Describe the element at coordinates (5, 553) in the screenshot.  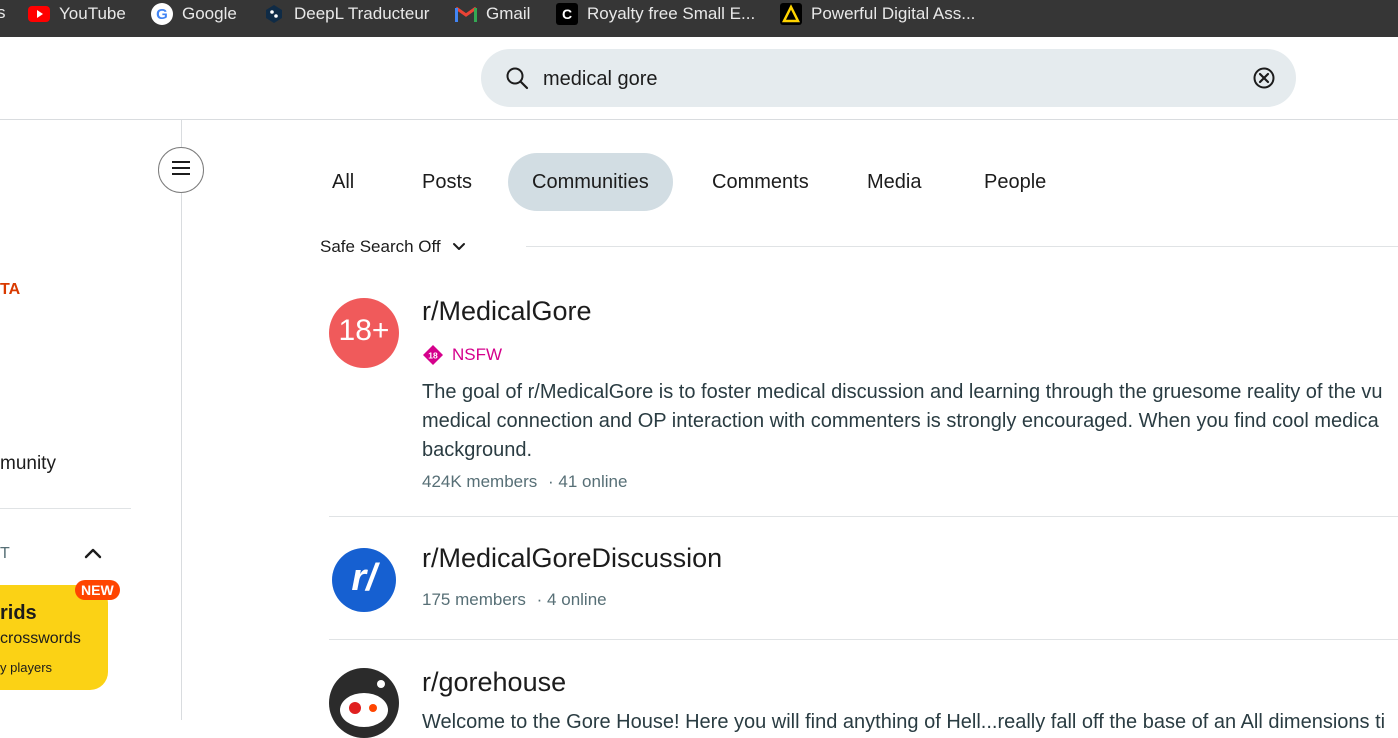
I see `sidebar-section-label: T` at that location.